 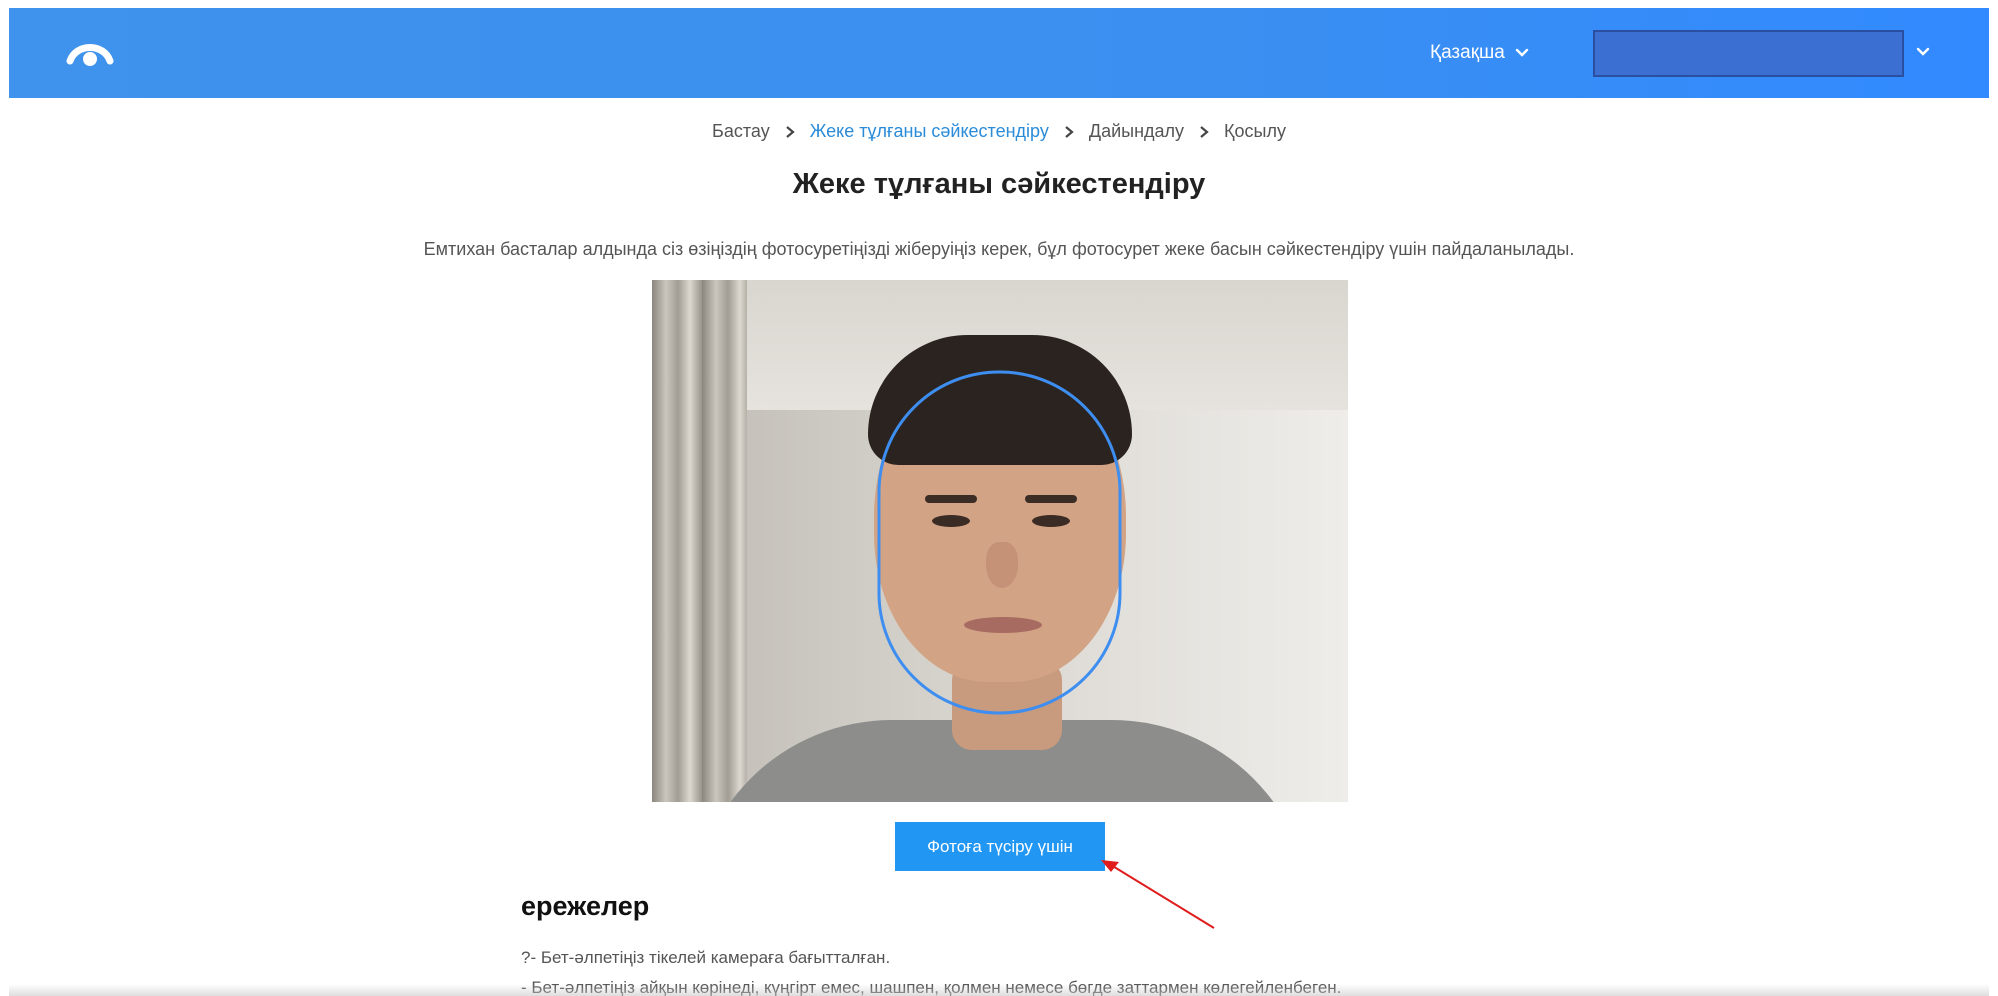 What do you see at coordinates (1000, 846) in the screenshot?
I see `capture-photo-button: Фотоға түсіру үшін` at bounding box center [1000, 846].